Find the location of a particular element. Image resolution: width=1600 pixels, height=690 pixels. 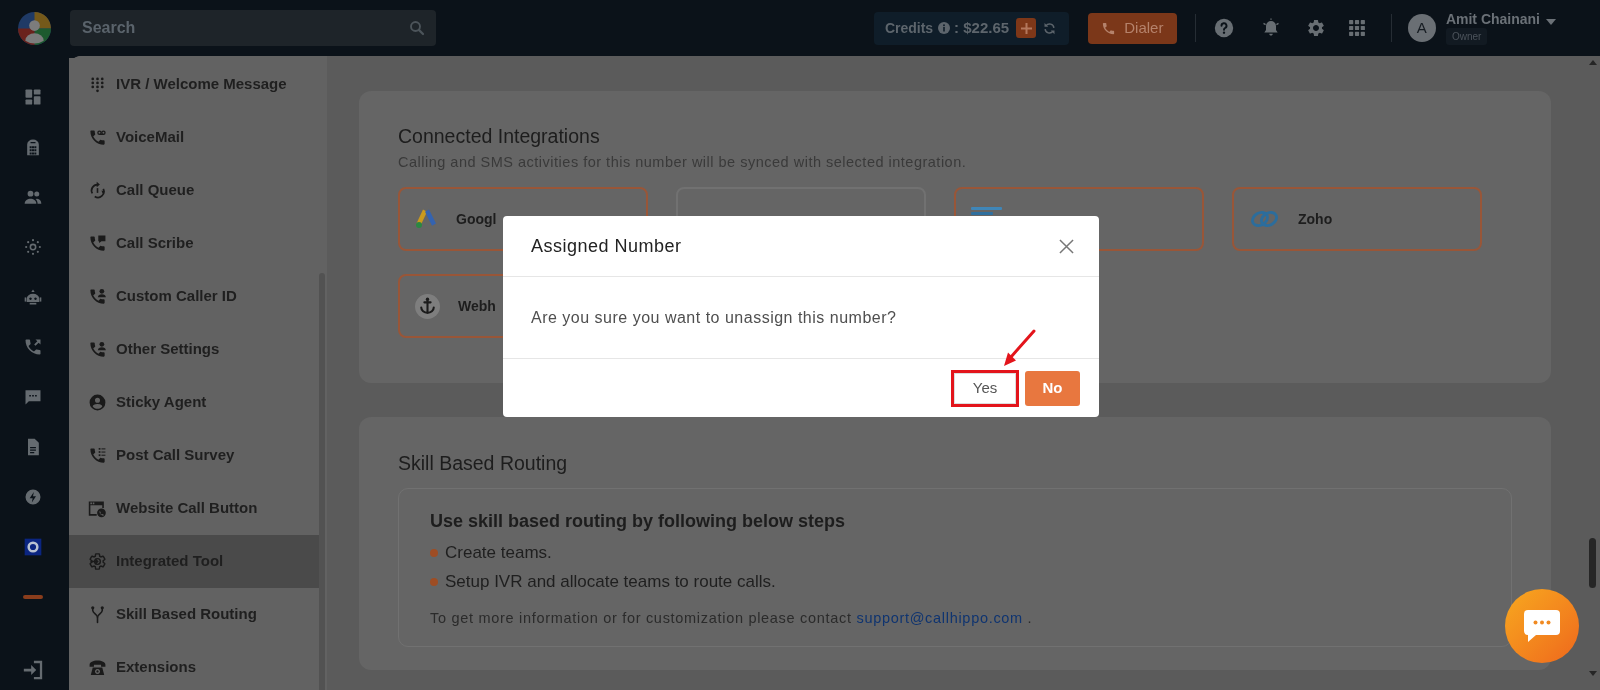

card-title: Connected Integrations is located at coordinates (499, 136).